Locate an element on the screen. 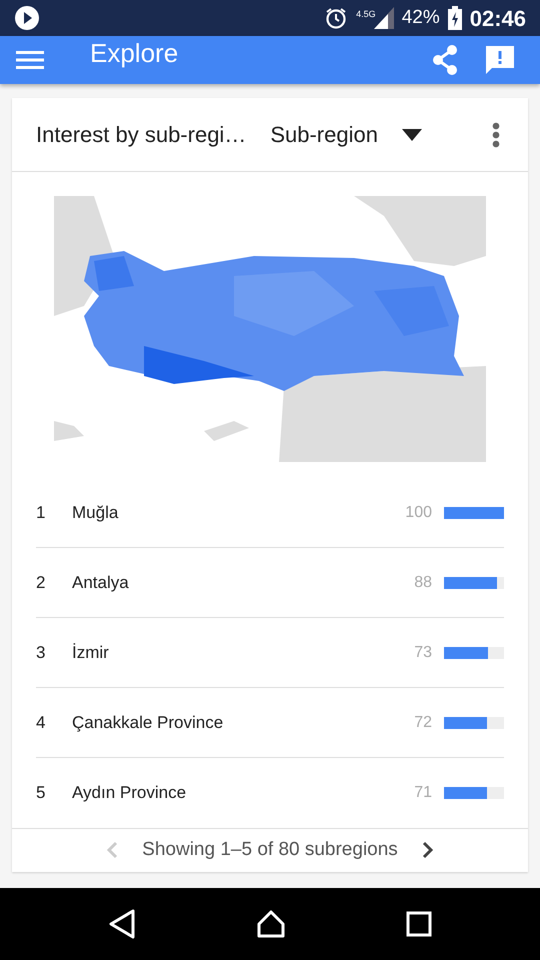 This screenshot has width=540, height=960. rank-number: 3 is located at coordinates (41, 653).